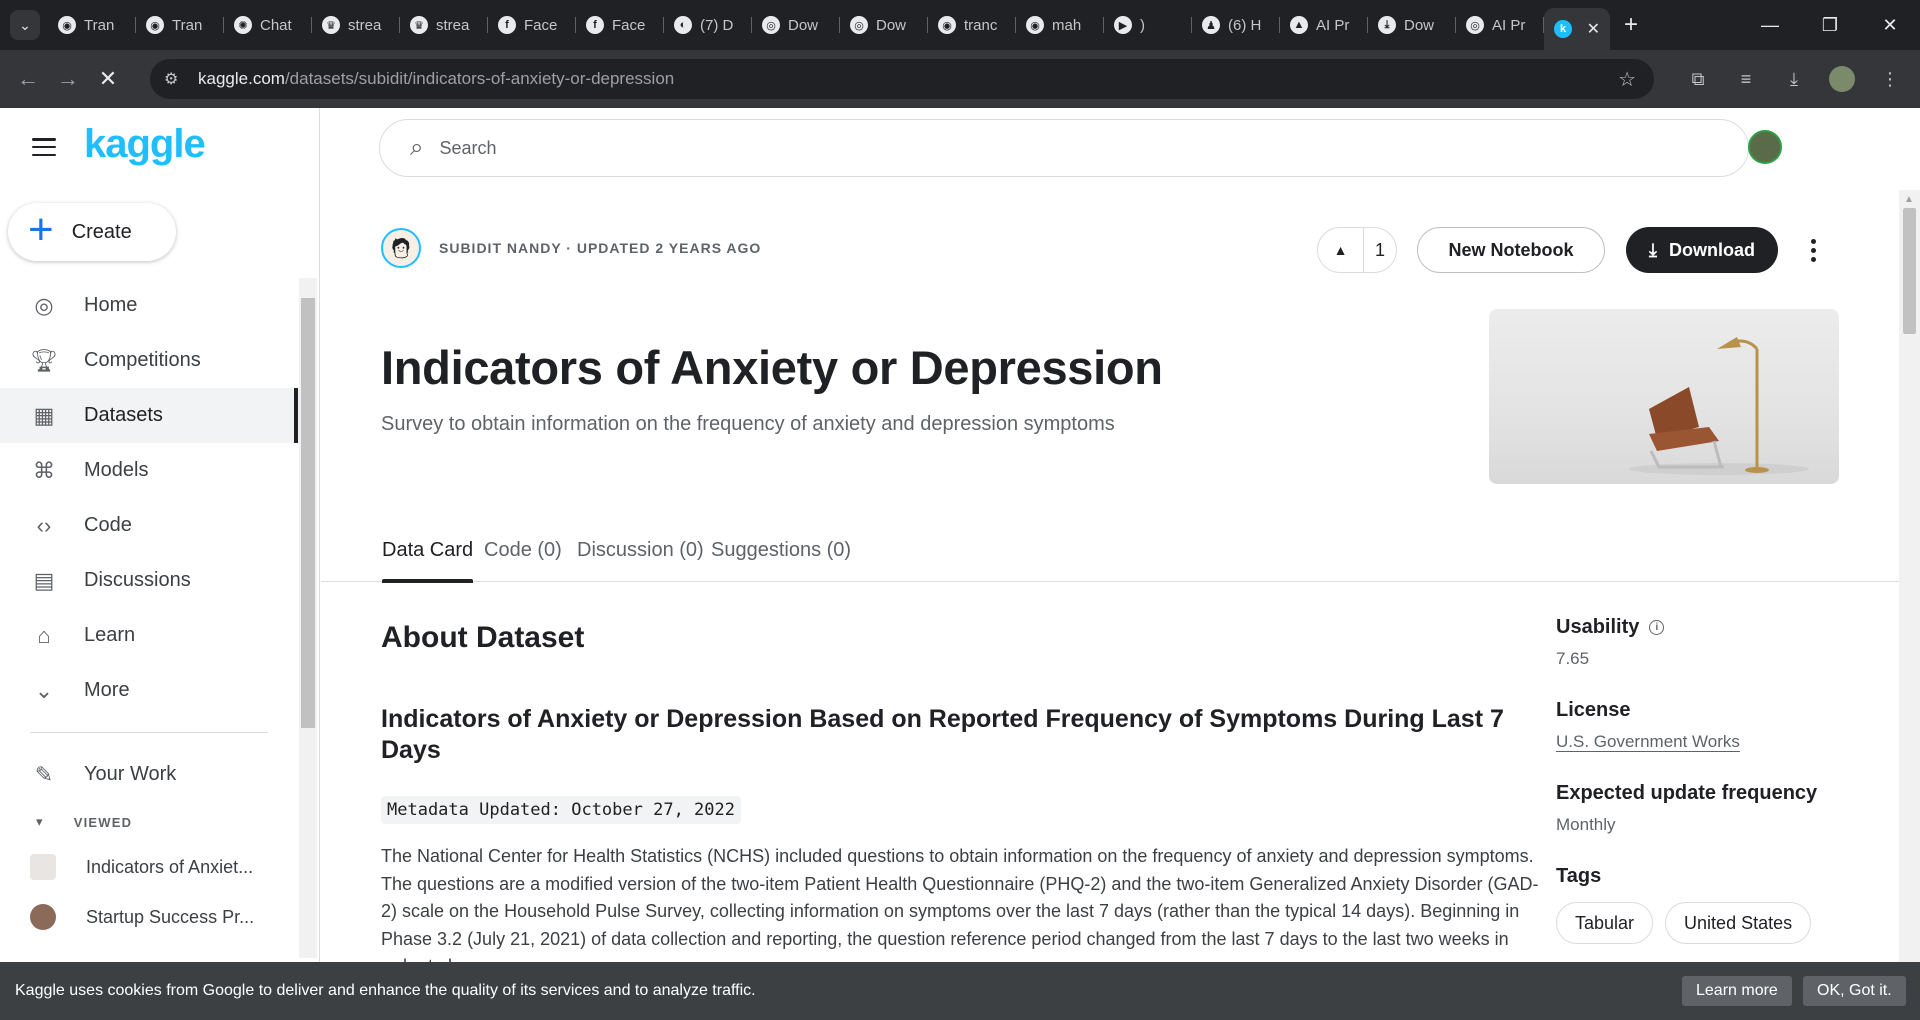 The image size is (1920, 1020). What do you see at coordinates (981, 25) in the screenshot?
I see `browser-tab-label: tranc` at bounding box center [981, 25].